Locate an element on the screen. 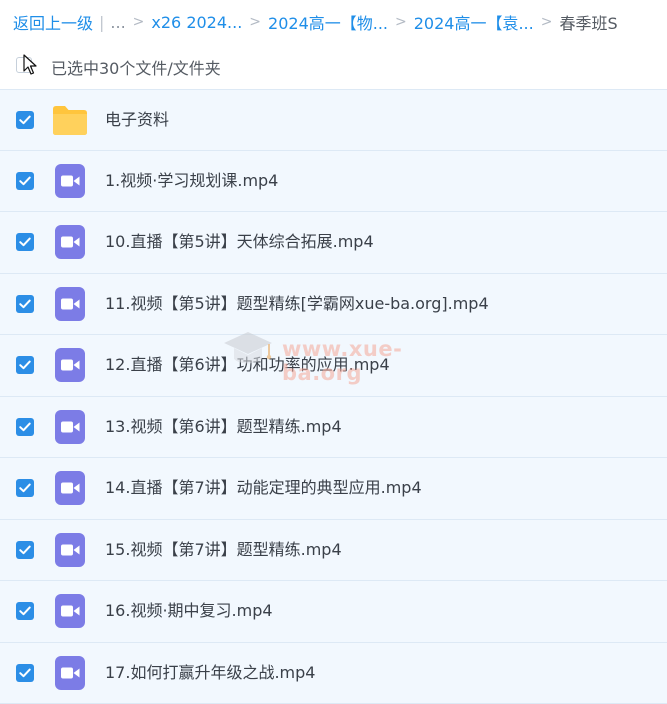 The image size is (667, 704). back-link: 返回上一级 is located at coordinates (53, 22).